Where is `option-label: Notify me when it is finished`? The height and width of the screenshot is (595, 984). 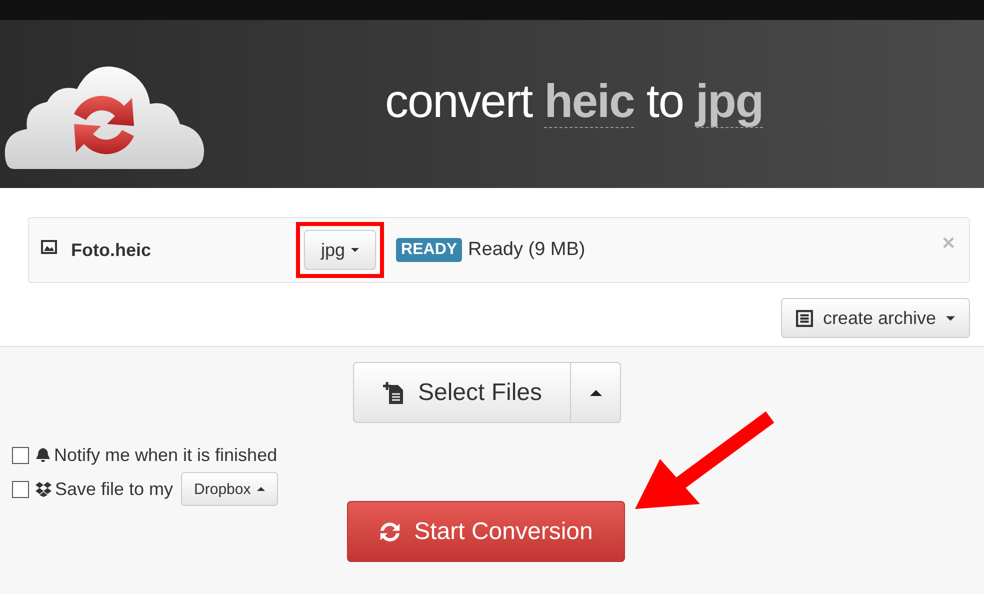
option-label: Notify me when it is finished is located at coordinates (166, 455).